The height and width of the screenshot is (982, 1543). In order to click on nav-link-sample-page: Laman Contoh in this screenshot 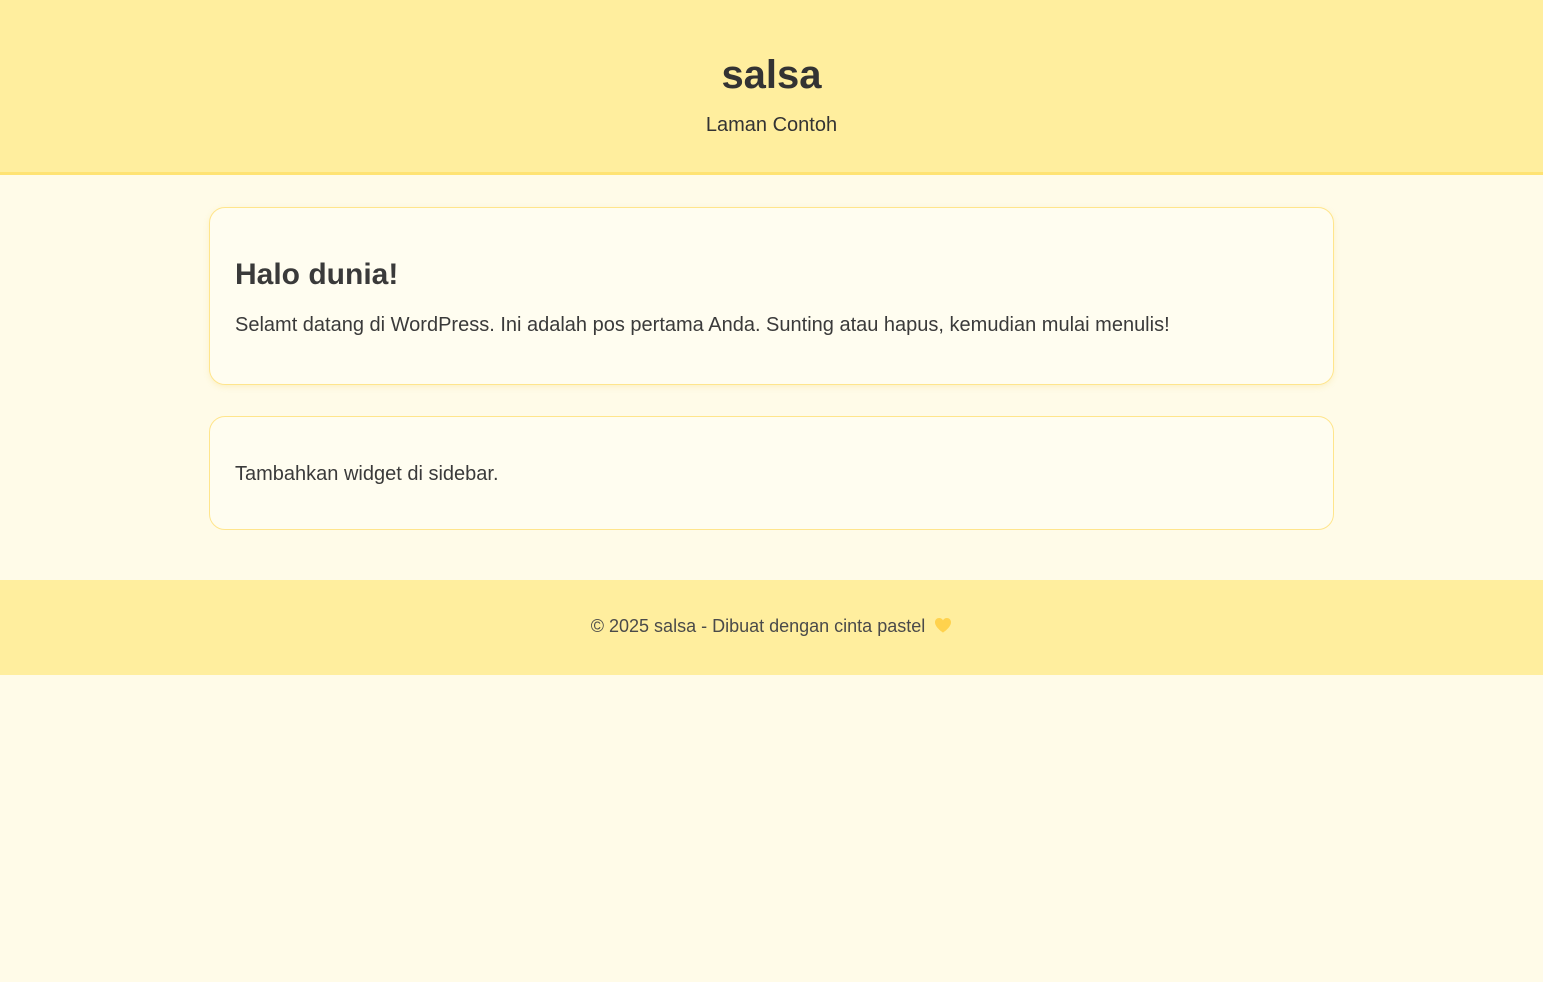, I will do `click(771, 125)`.